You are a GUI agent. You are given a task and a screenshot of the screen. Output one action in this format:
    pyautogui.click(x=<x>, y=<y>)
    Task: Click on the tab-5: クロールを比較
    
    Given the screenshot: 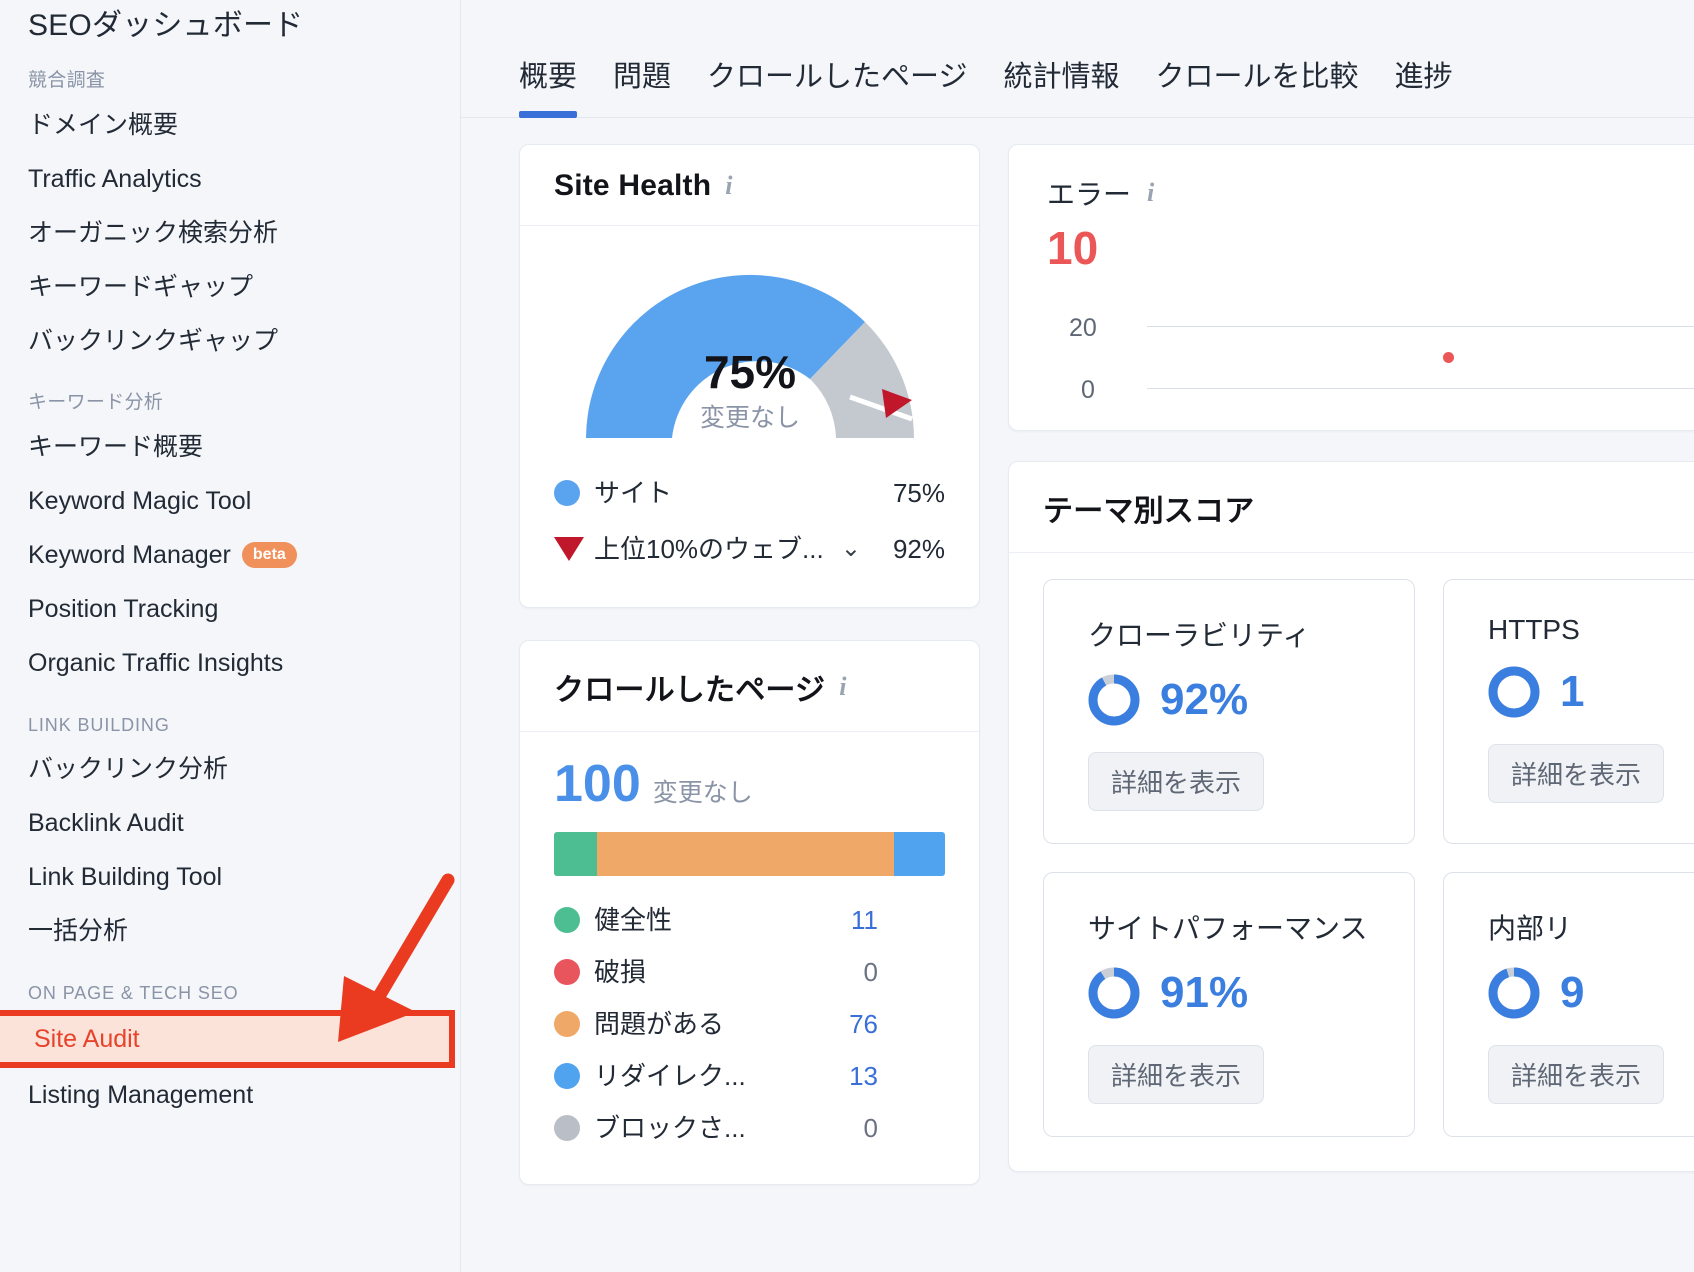 What is the action you would take?
    pyautogui.click(x=1256, y=85)
    